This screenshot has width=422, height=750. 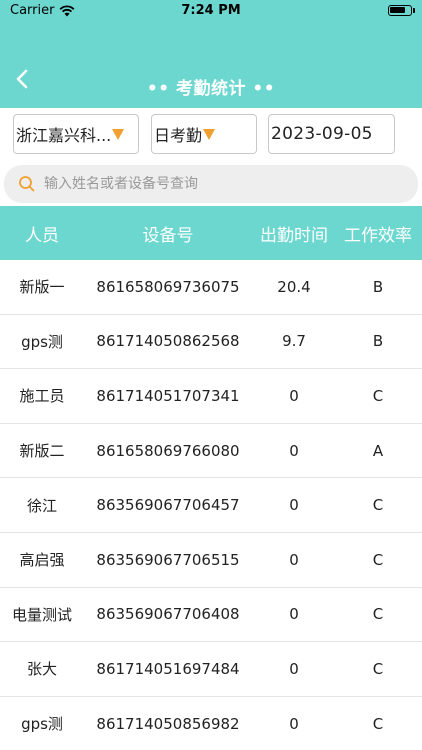 What do you see at coordinates (168, 505) in the screenshot?
I see `cell-device: 863569067706457` at bounding box center [168, 505].